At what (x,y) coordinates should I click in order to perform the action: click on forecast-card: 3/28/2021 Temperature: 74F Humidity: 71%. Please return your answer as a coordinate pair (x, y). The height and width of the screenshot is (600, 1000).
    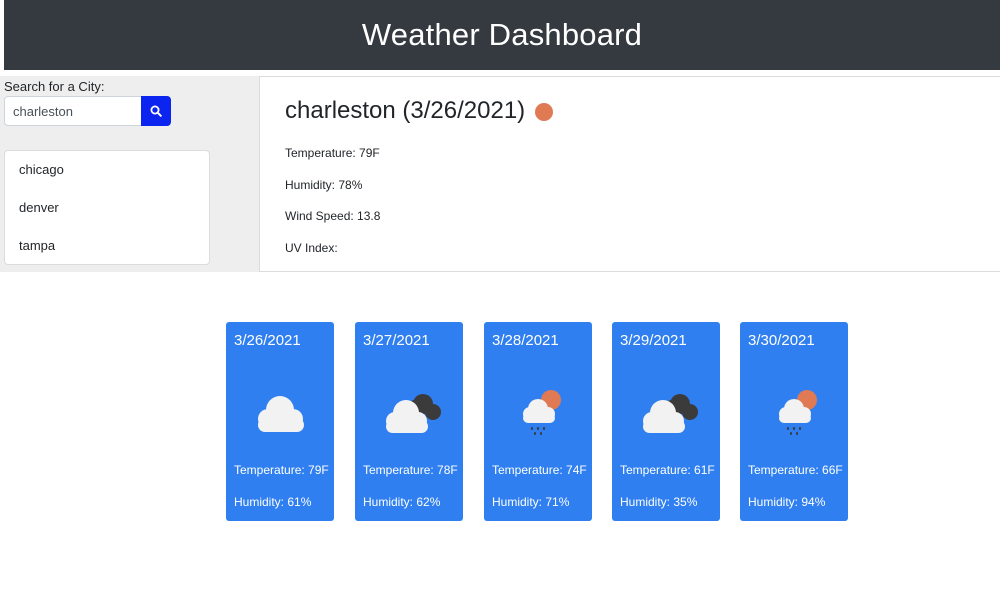
    Looking at the image, I should click on (538, 421).